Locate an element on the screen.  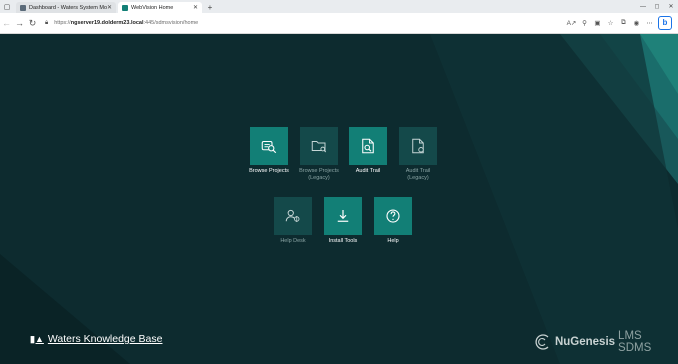
help-desk-tile is located at coordinates (293, 216).